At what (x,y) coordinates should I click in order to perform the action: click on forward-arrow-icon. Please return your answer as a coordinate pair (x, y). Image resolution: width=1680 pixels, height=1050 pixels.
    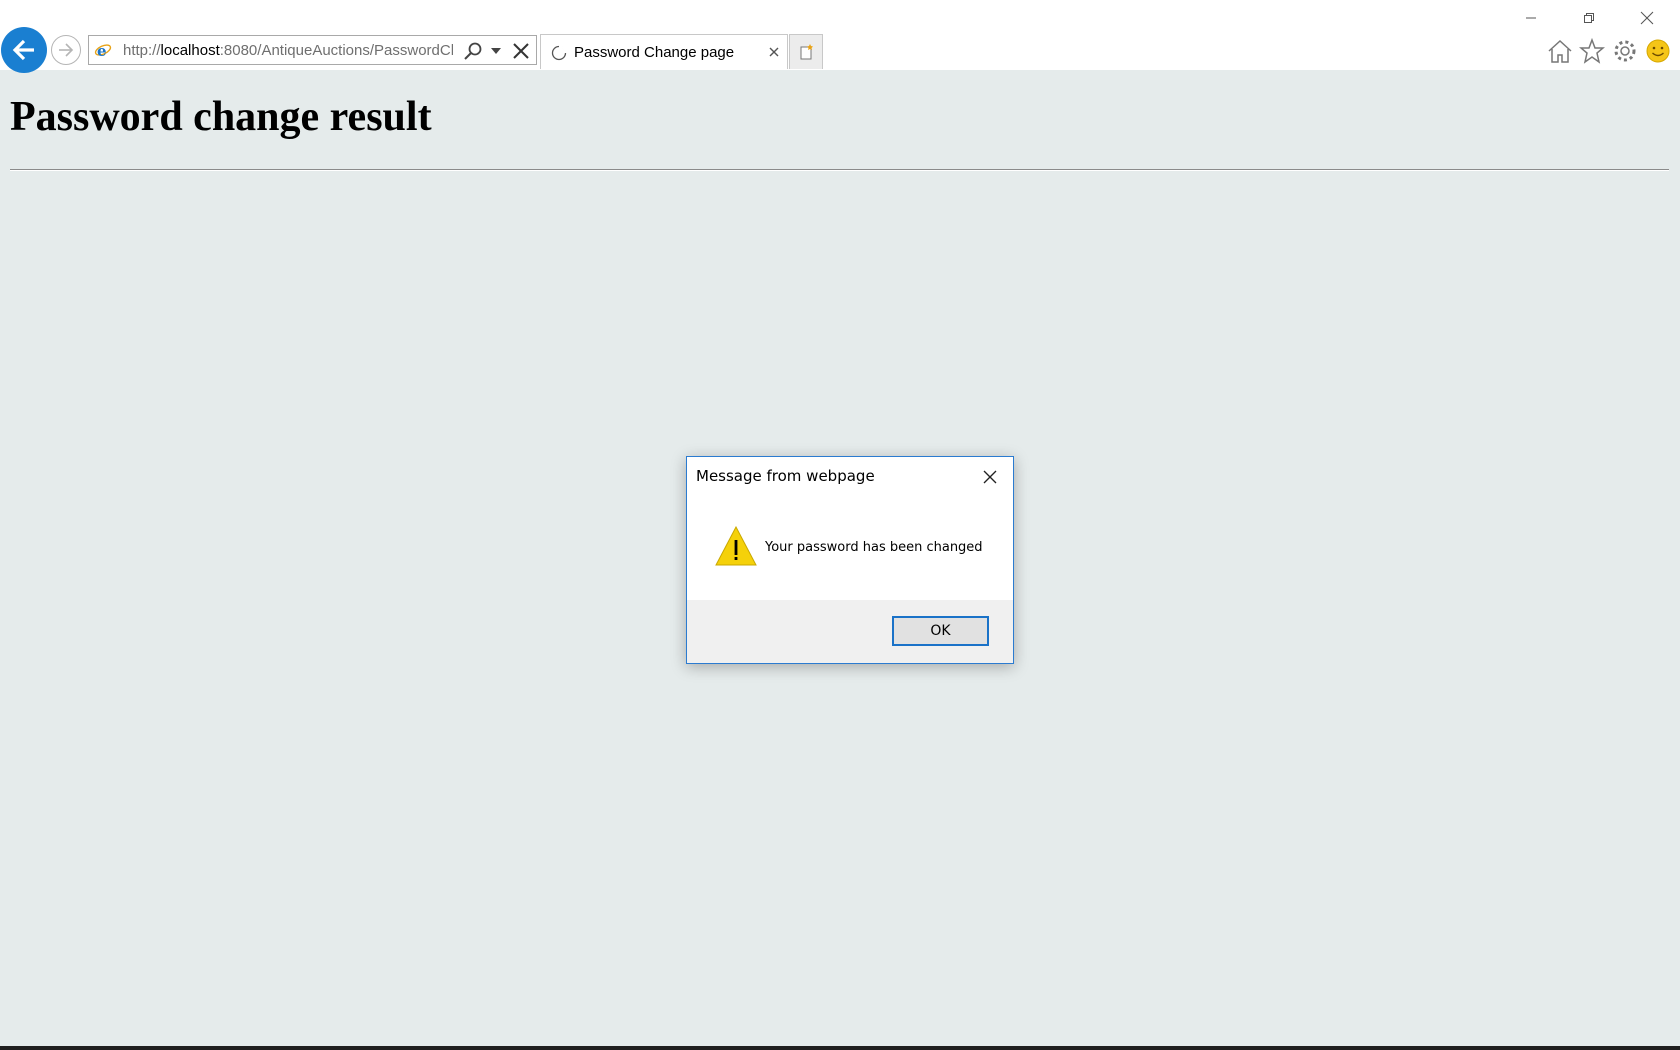
    Looking at the image, I should click on (66, 50).